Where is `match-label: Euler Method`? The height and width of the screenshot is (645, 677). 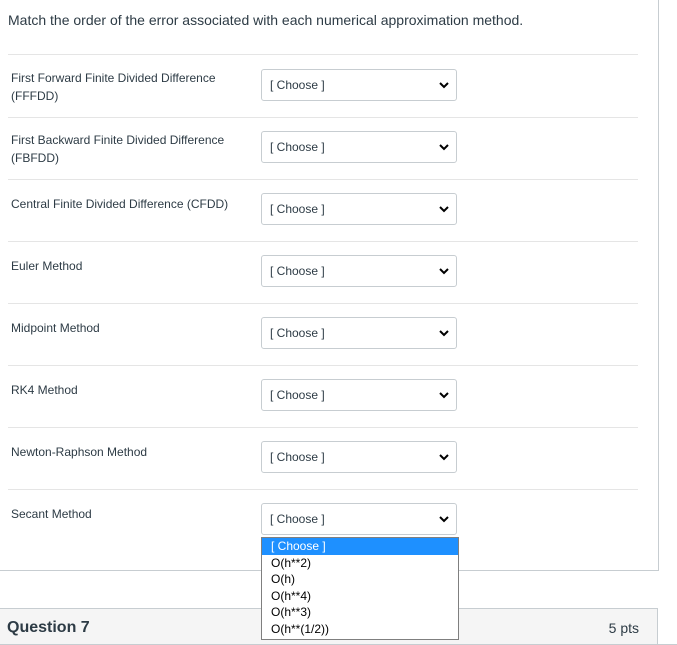 match-label: Euler Method is located at coordinates (47, 266).